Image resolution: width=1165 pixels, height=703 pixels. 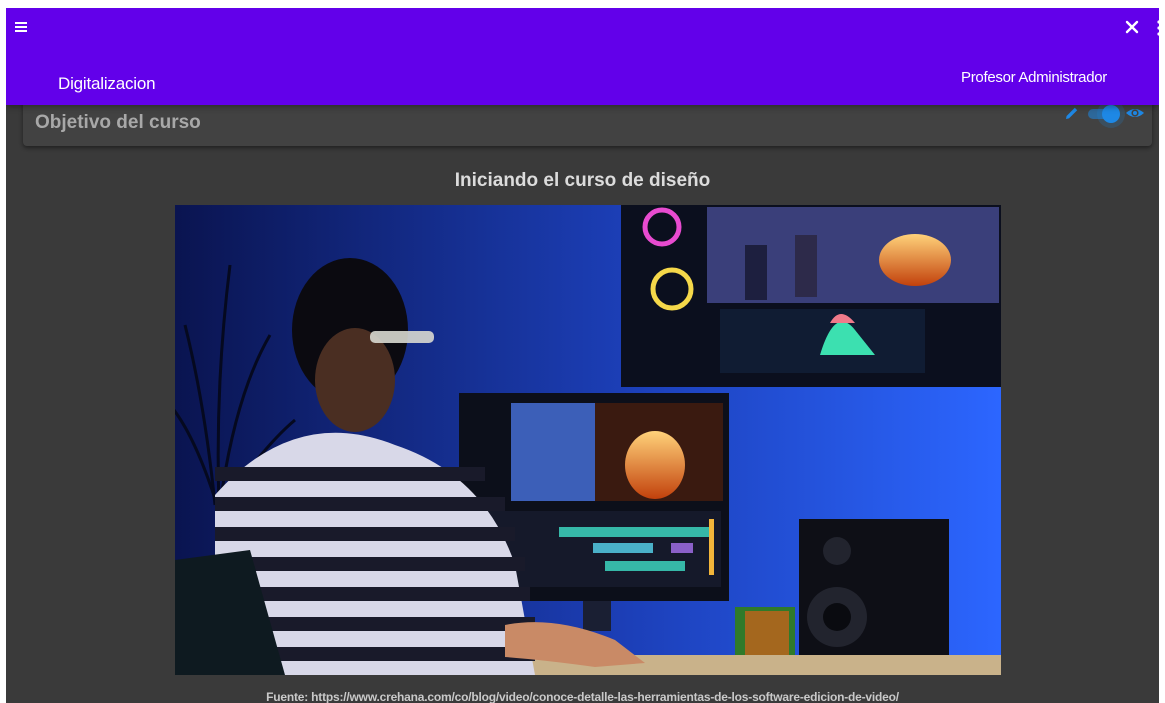 What do you see at coordinates (582, 180) in the screenshot?
I see `content-heading: Iniciando el curso de diseño` at bounding box center [582, 180].